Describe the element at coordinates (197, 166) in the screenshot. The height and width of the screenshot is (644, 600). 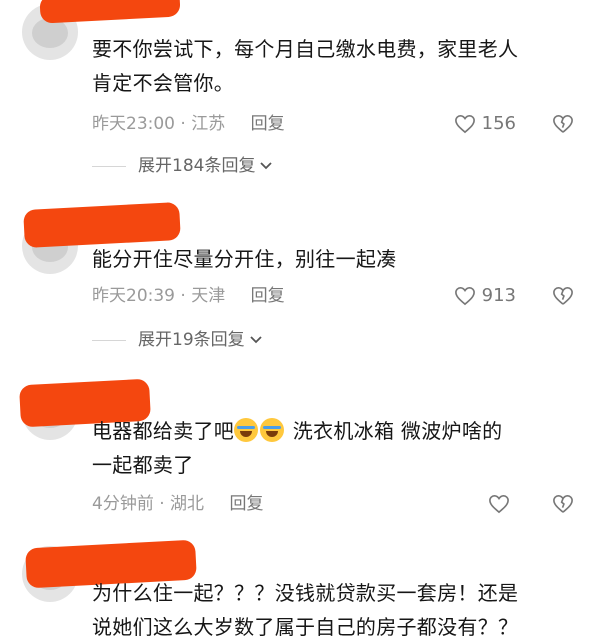
I see `expand-replies-label: 展开184条回复` at that location.